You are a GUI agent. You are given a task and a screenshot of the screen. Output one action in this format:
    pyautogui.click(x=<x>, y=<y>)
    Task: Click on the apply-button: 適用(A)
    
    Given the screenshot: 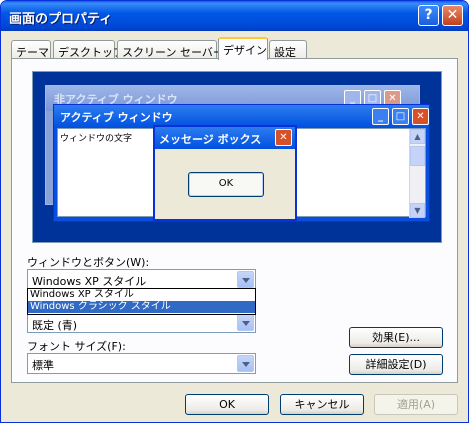 What is the action you would take?
    pyautogui.click(x=416, y=404)
    